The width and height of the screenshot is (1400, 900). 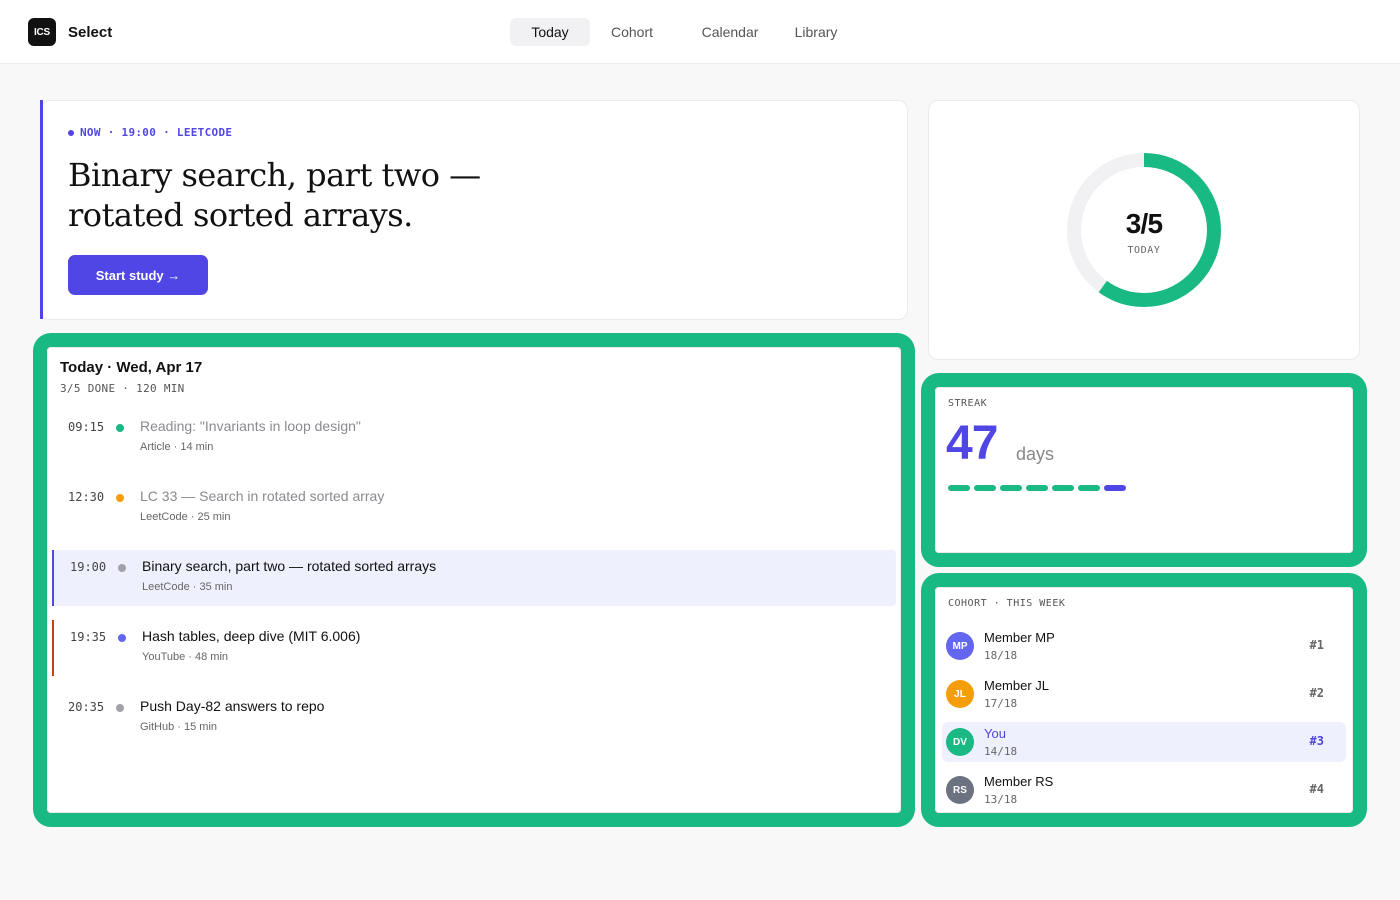 What do you see at coordinates (1316, 645) in the screenshot?
I see `member-rank: #1` at bounding box center [1316, 645].